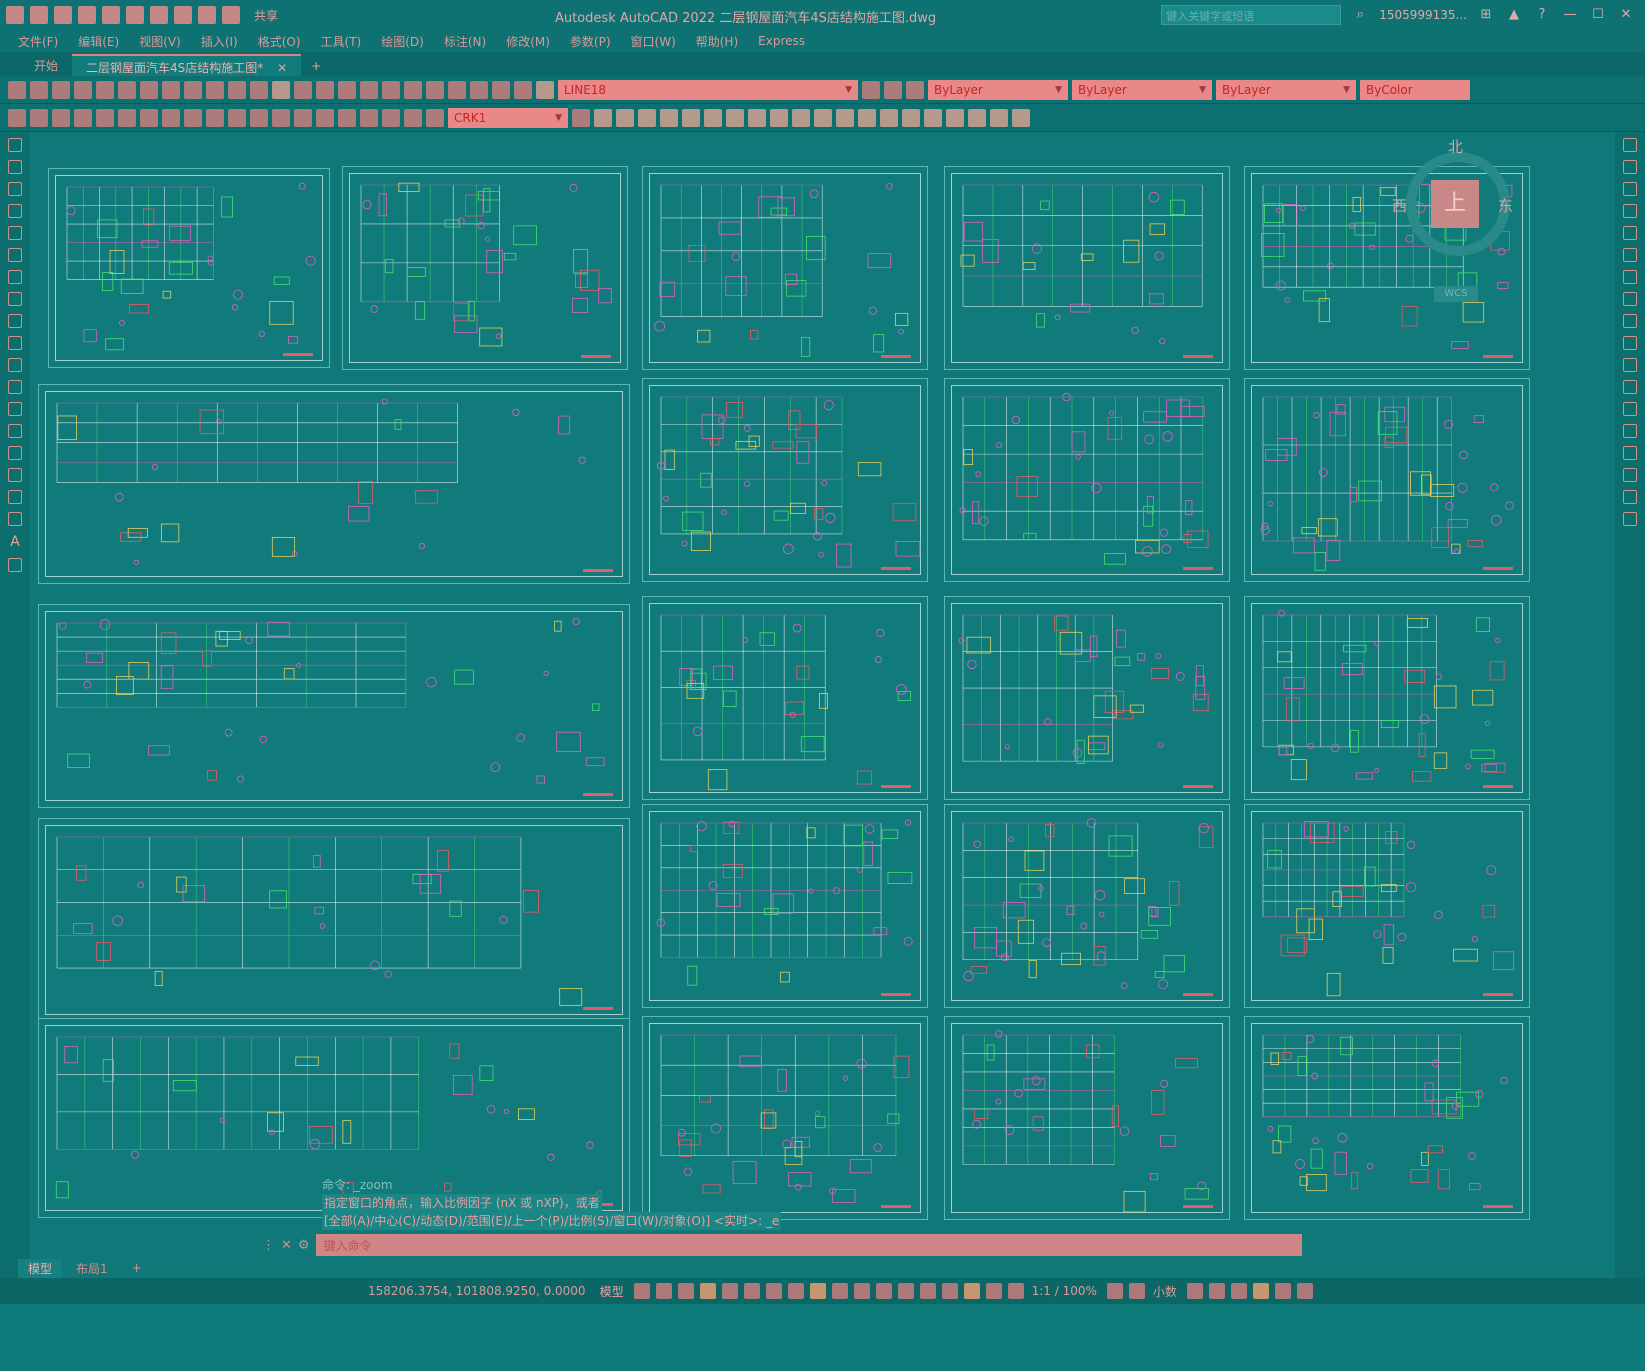 The image size is (1645, 1371). What do you see at coordinates (1286, 89) in the screenshot?
I see `lineweight-dropdown: ByLayer ▼` at bounding box center [1286, 89].